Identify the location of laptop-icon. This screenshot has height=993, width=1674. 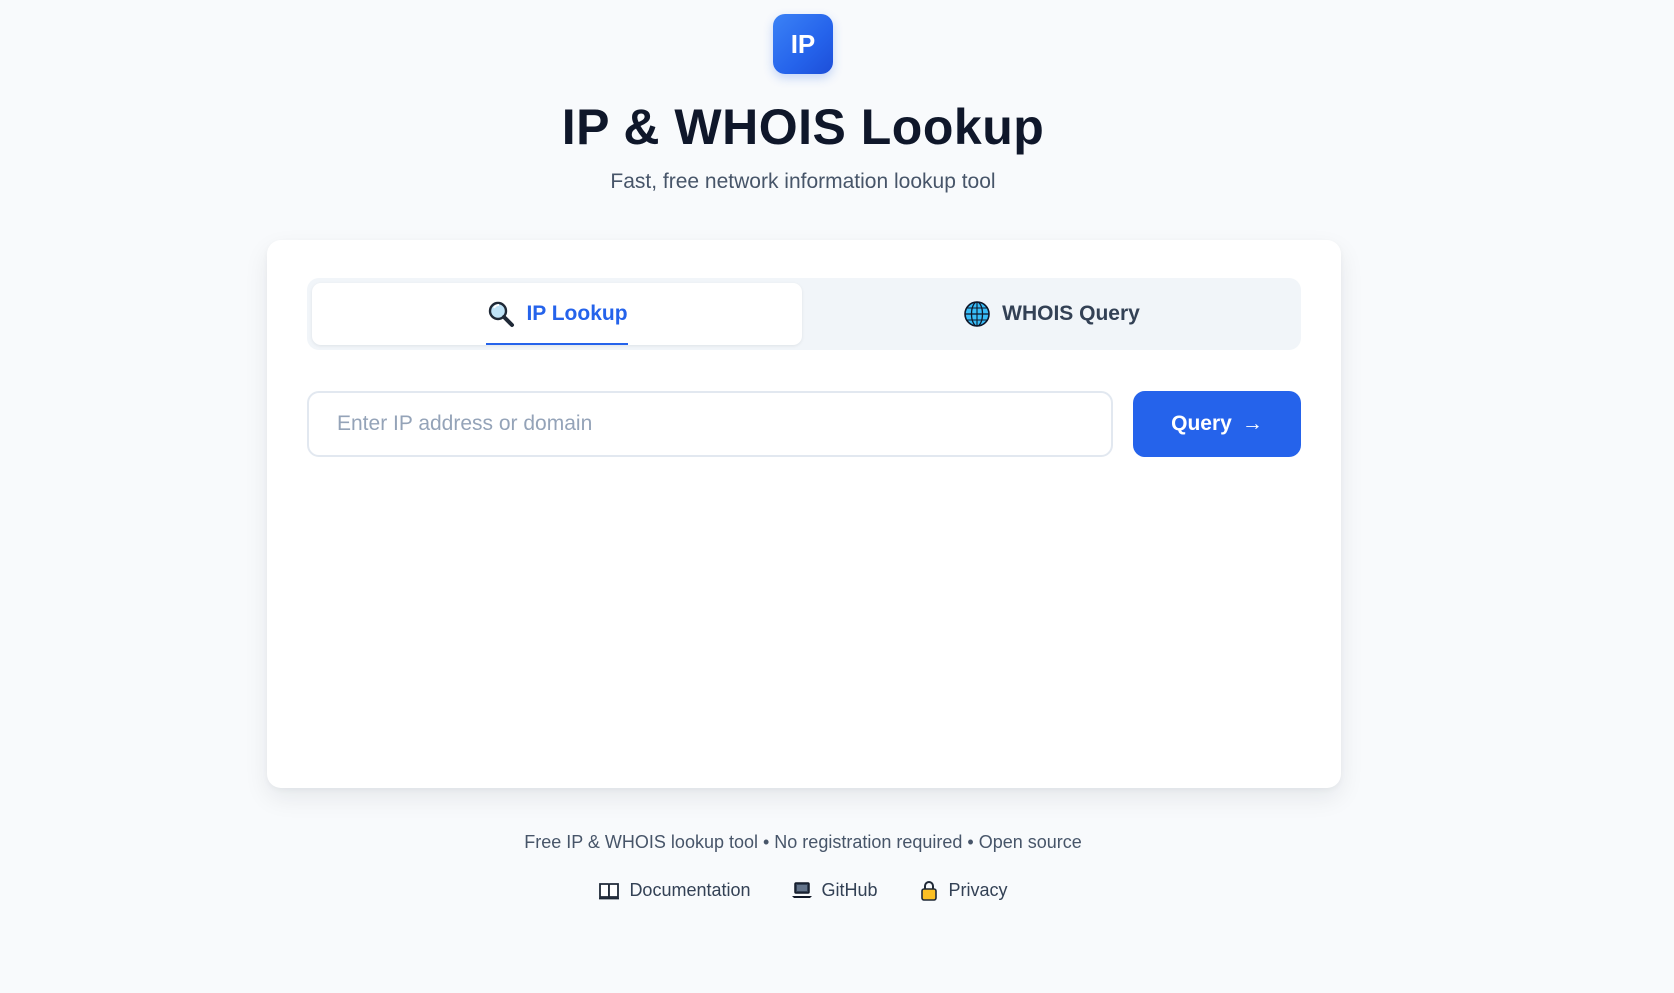
(802, 890).